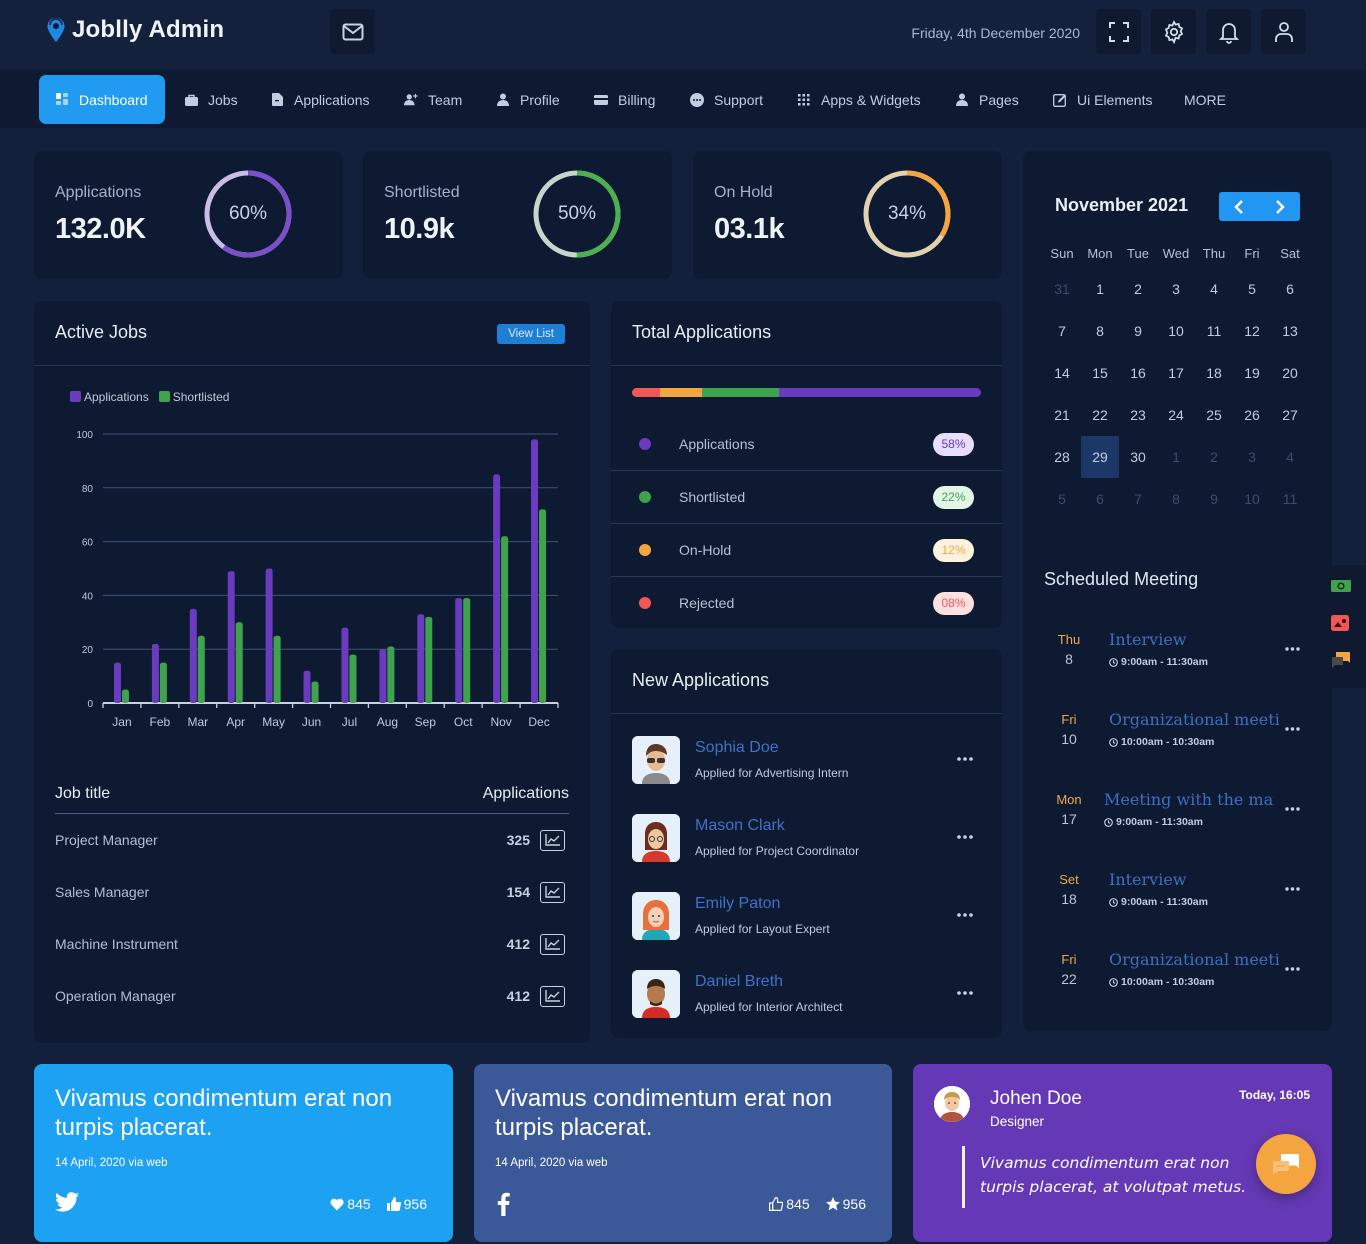 This screenshot has width=1366, height=1244. What do you see at coordinates (353, 678) in the screenshot?
I see `bar-shortlisted-jul` at bounding box center [353, 678].